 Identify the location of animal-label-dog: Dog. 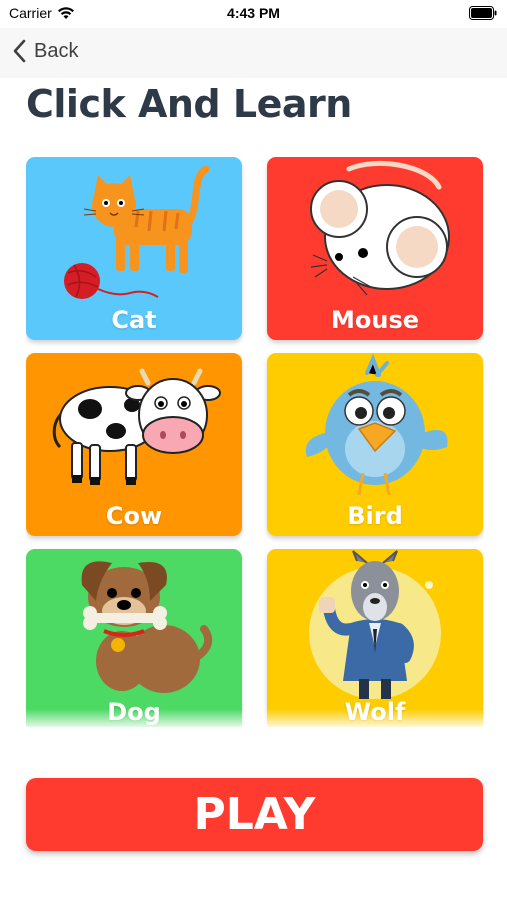
(134, 712).